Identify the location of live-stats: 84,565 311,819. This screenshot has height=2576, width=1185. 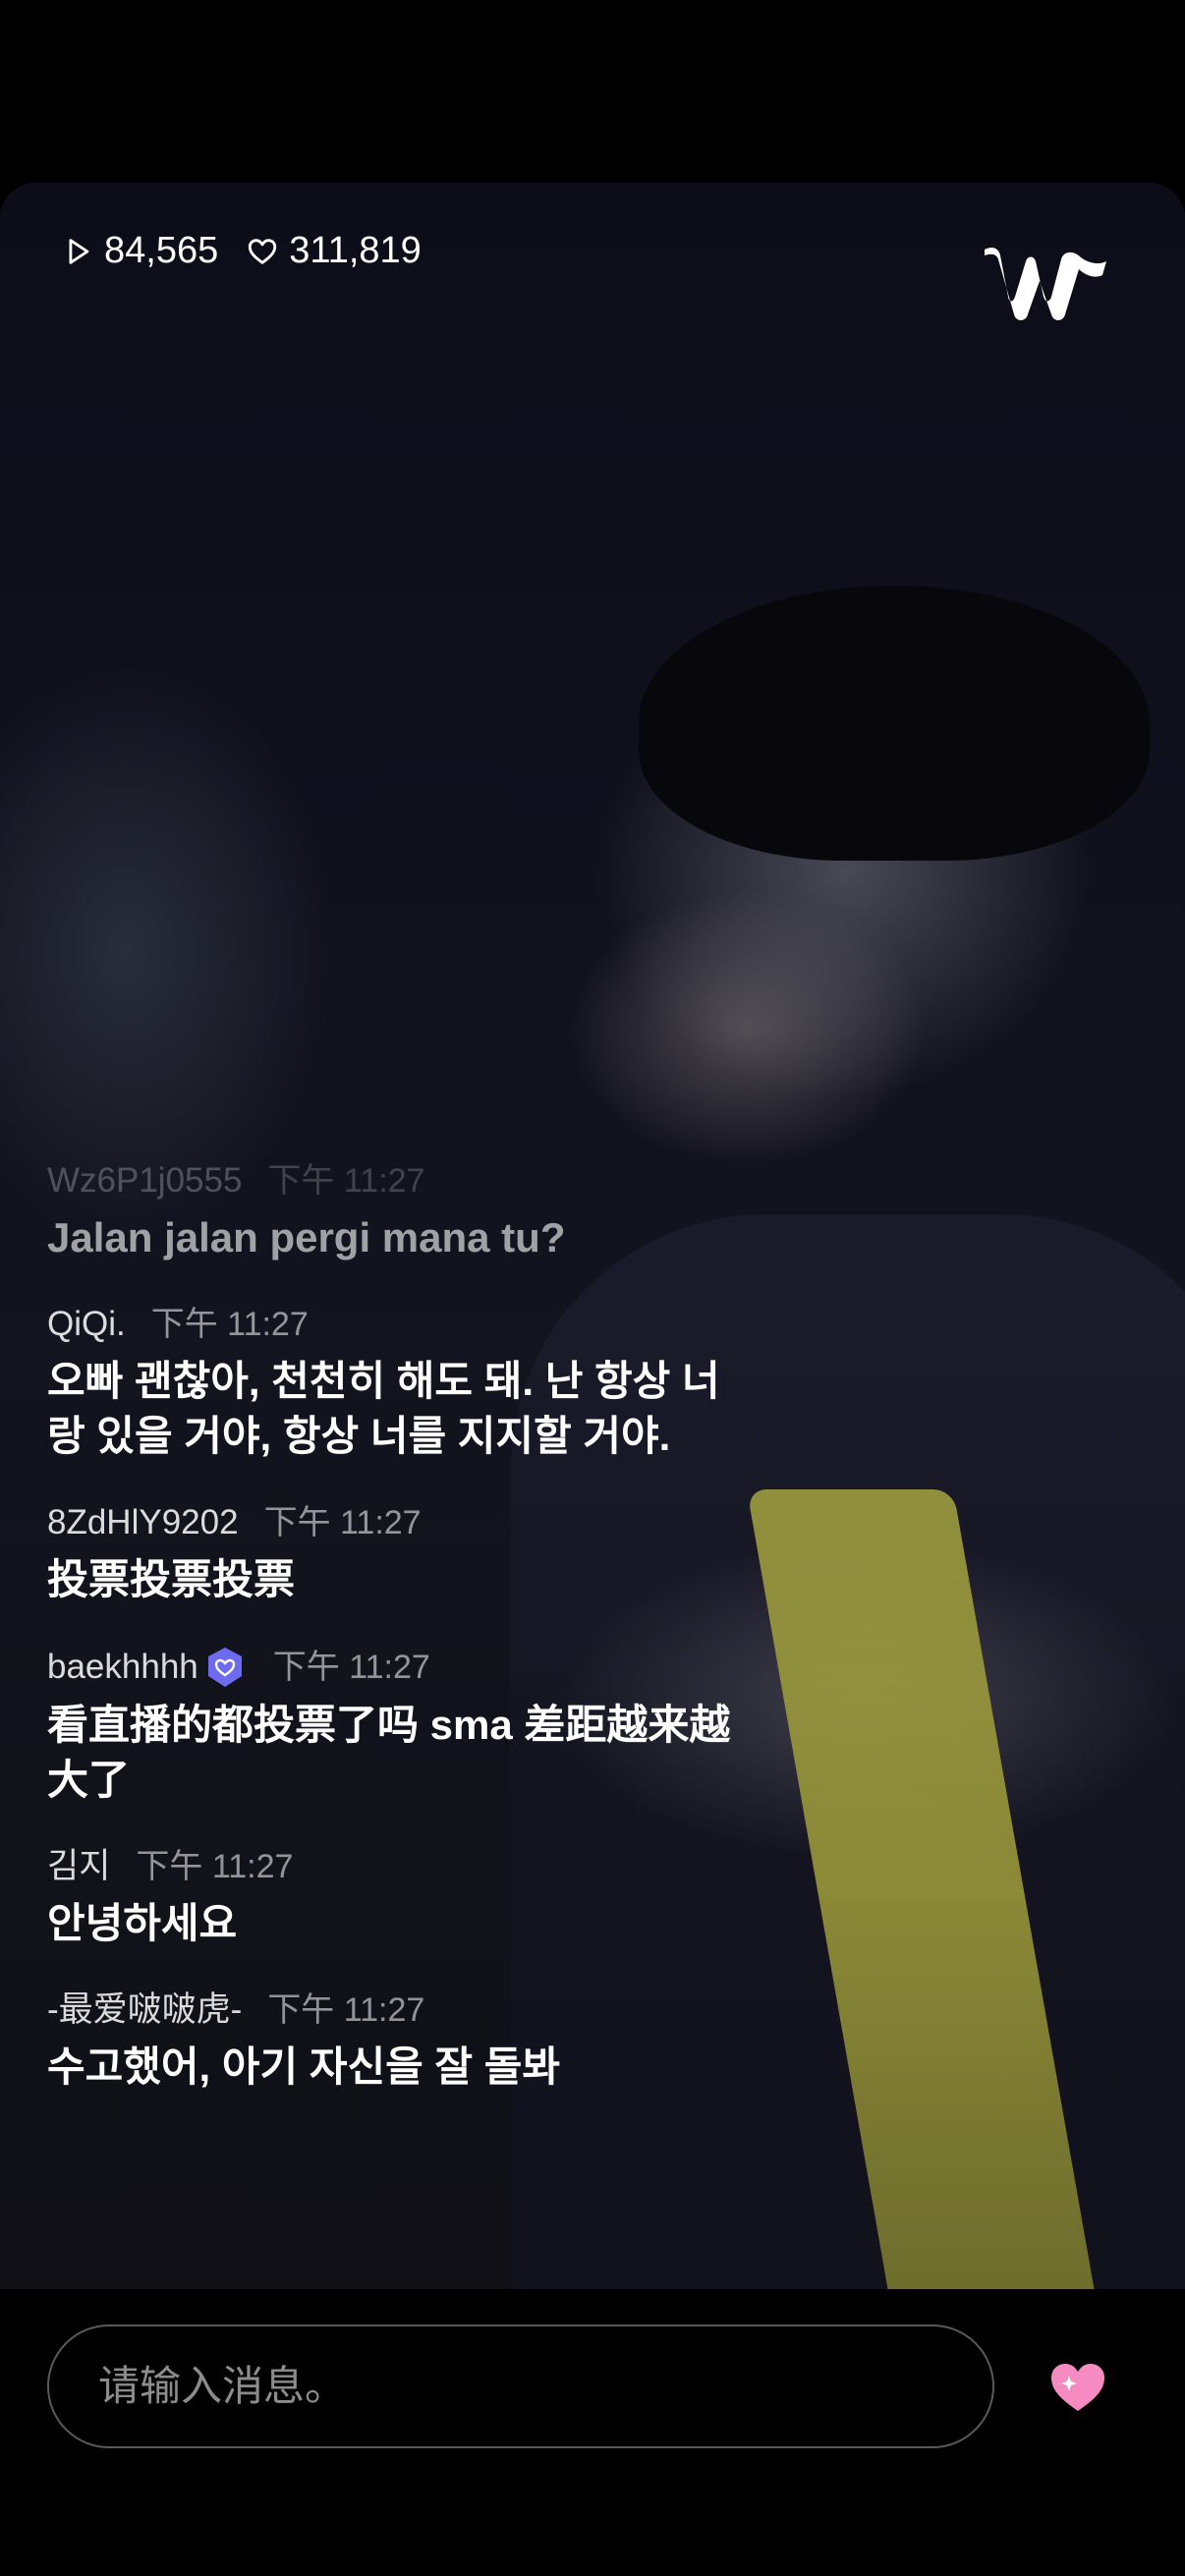
(255, 251).